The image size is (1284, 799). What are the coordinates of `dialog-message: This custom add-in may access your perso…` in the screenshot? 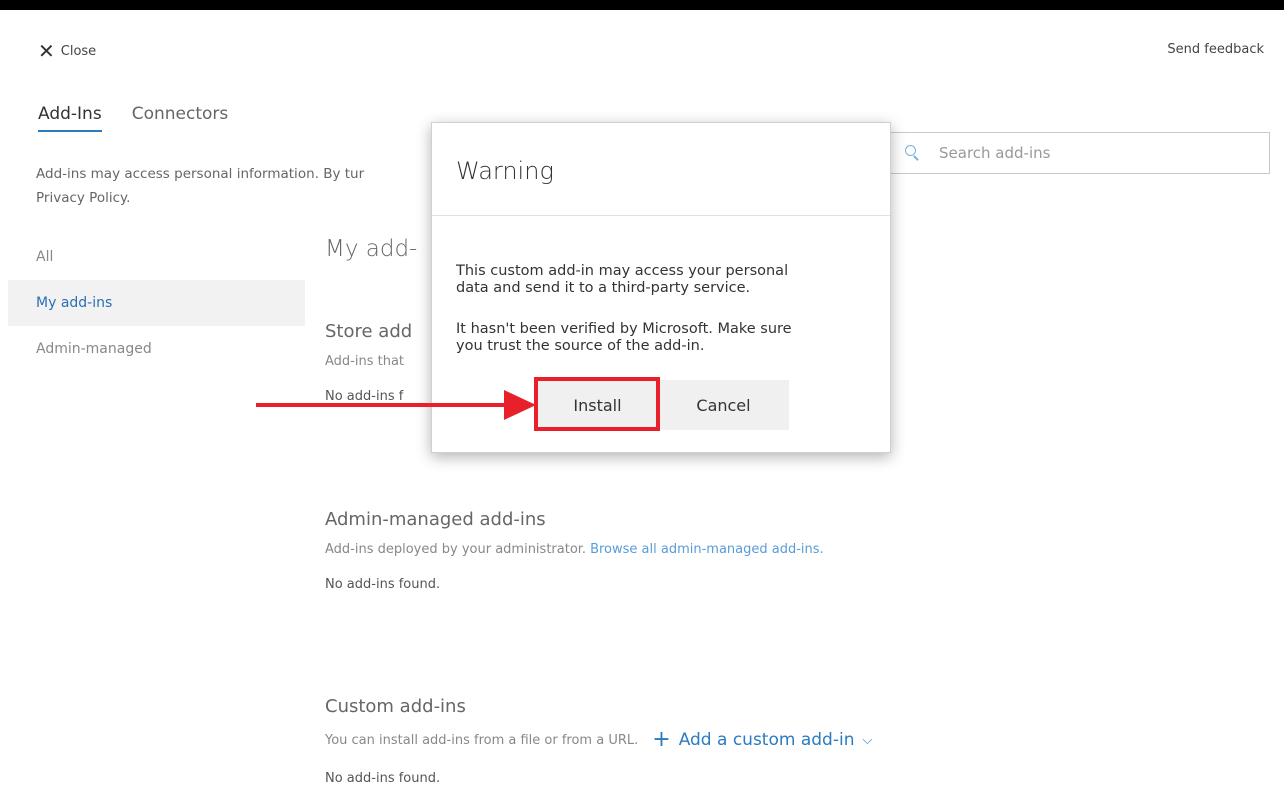 It's located at (666, 280).